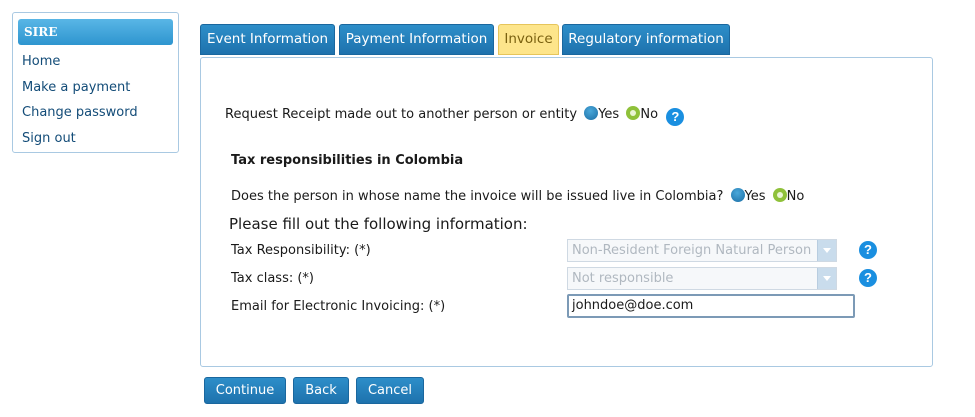 The width and height of the screenshot is (975, 417). Describe the element at coordinates (711, 306) in the screenshot. I see `email-field: johndoe@doe.com` at that location.